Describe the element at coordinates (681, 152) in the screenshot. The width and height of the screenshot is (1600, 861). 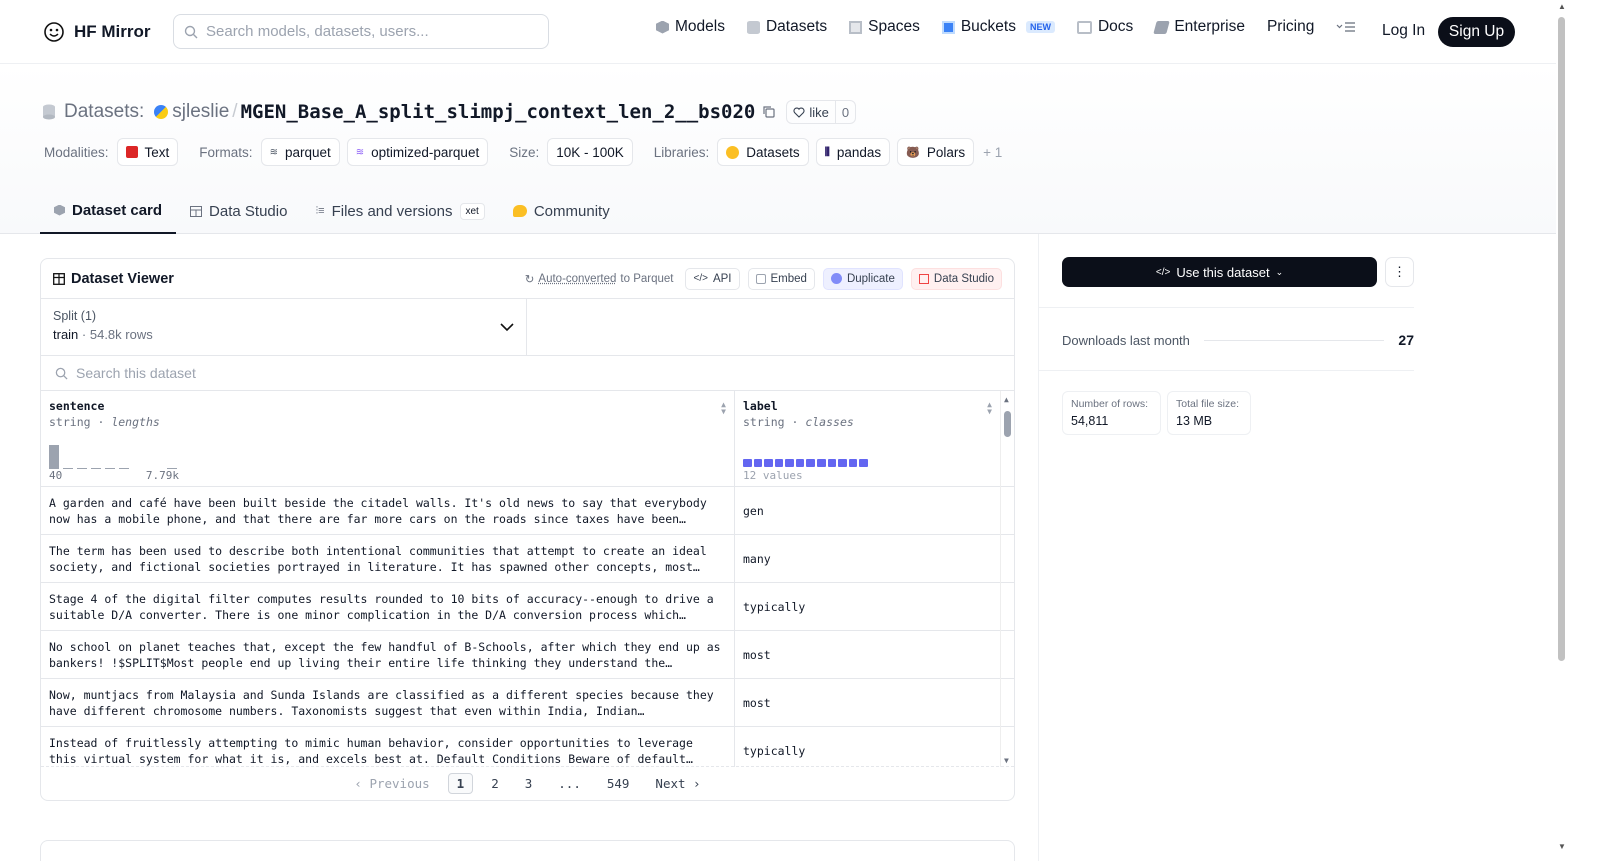
I see `libraries-label: Libraries:` at that location.